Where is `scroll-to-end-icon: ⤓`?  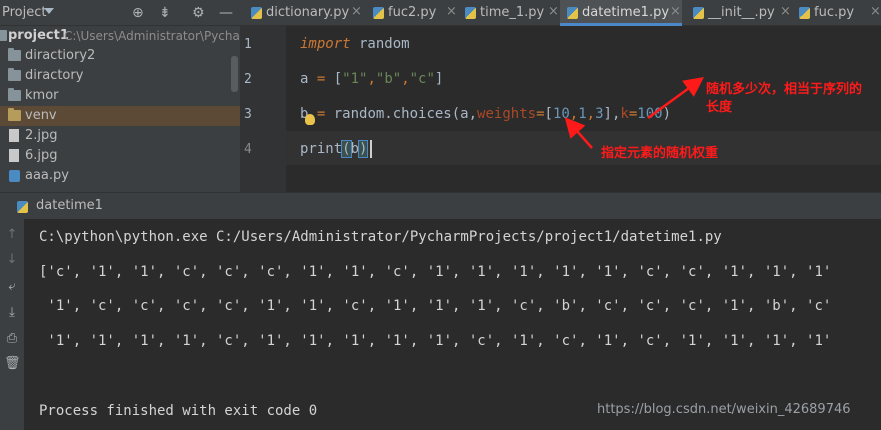
scroll-to-end-icon: ⤓ is located at coordinates (12, 313).